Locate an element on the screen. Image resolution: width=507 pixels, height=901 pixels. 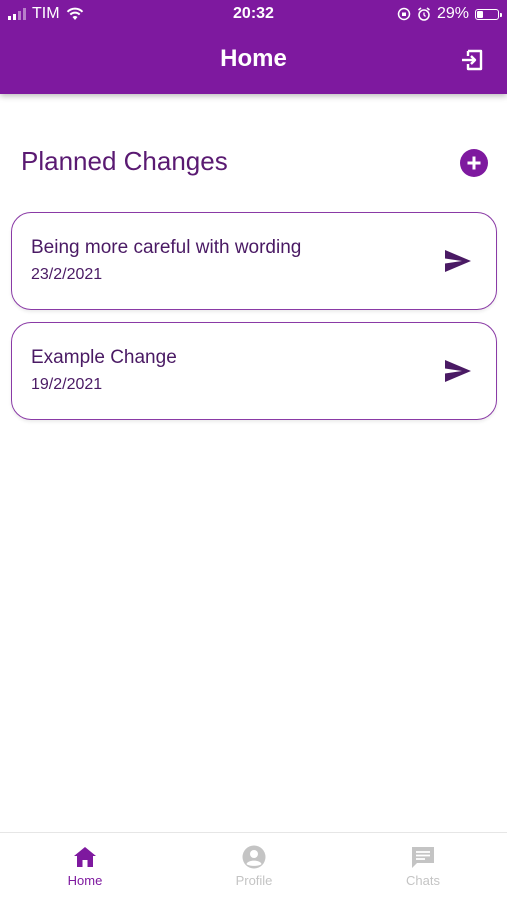
add-change-button is located at coordinates (474, 163).